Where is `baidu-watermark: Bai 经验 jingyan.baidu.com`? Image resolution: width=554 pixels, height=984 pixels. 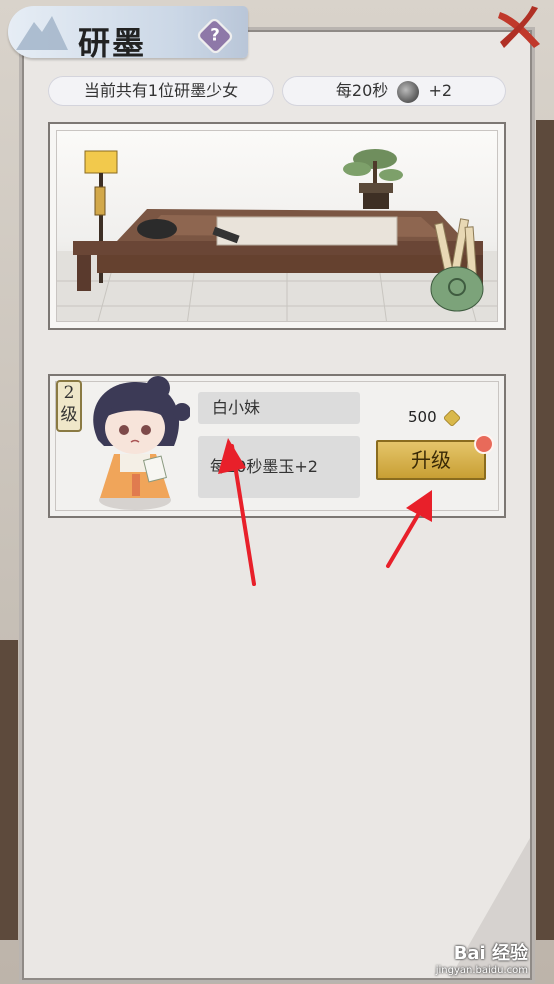 baidu-watermark: Bai 经验 jingyan.baidu.com is located at coordinates (482, 957).